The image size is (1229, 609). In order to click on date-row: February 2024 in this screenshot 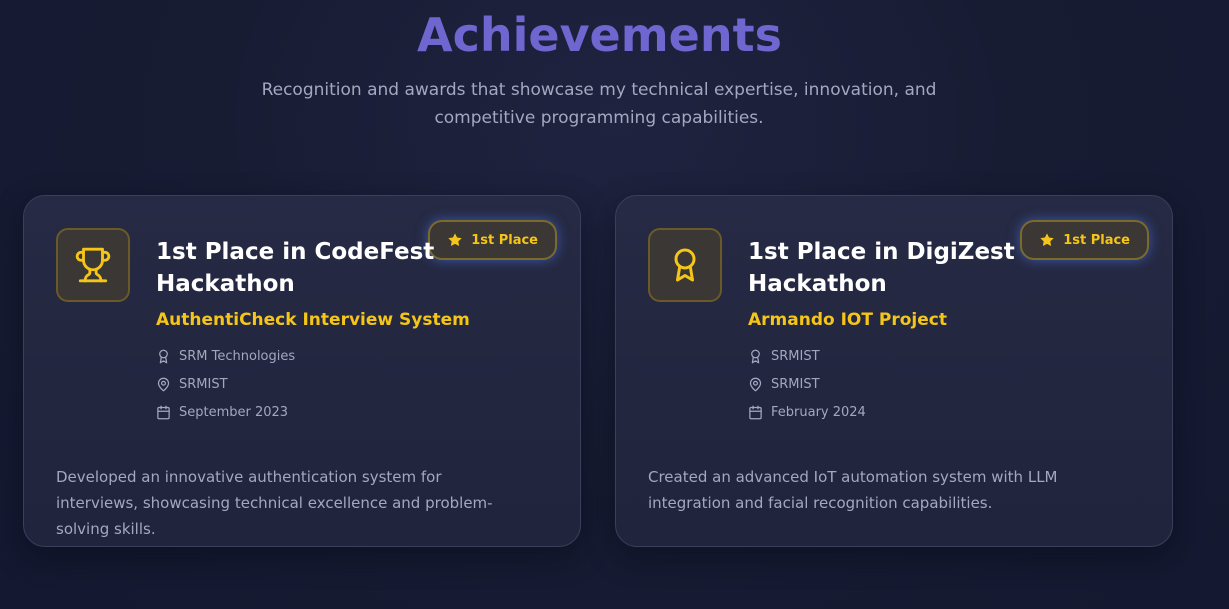, I will do `click(807, 412)`.